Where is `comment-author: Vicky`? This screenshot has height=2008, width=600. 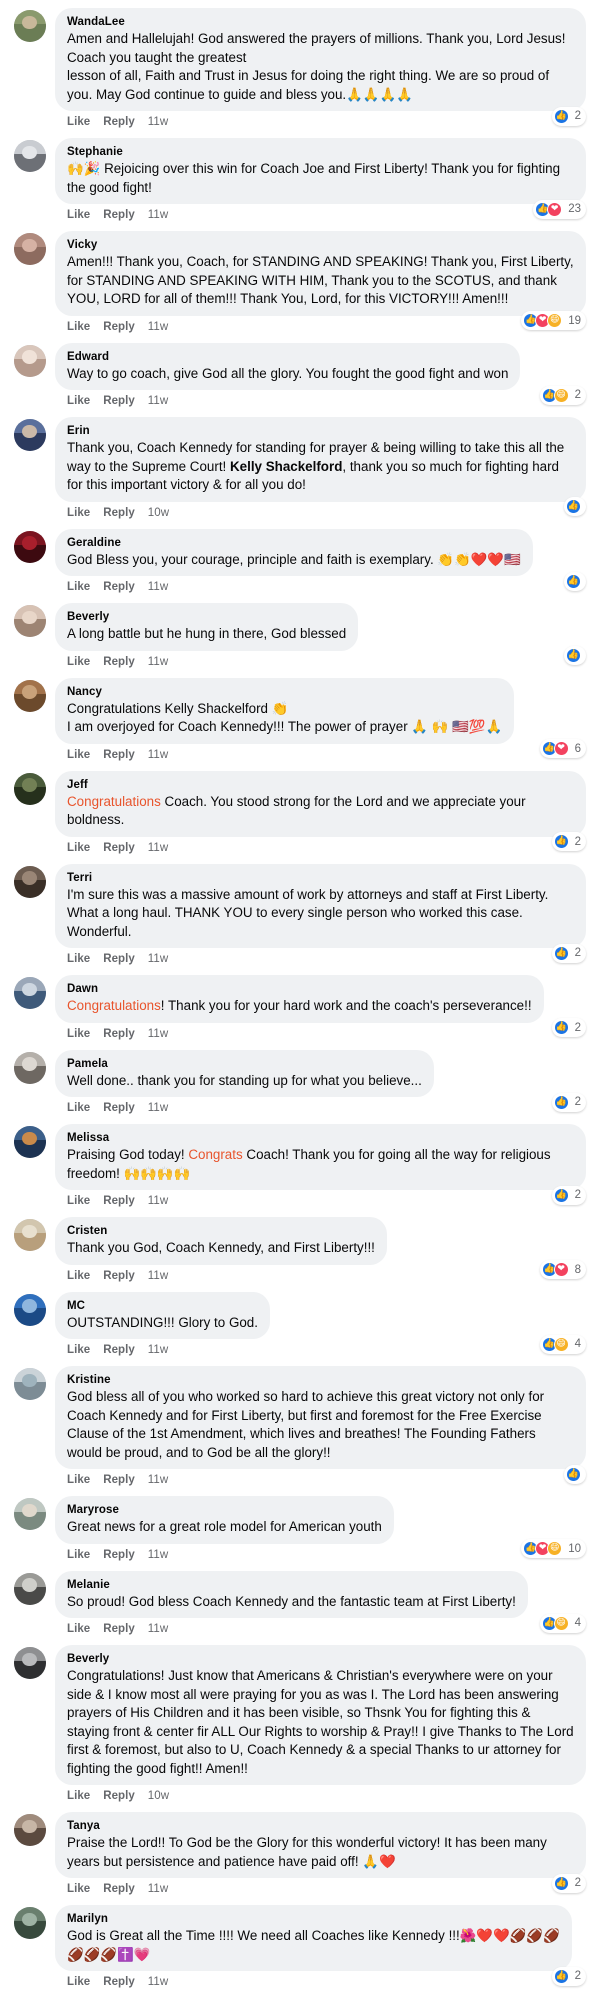
comment-author: Vicky is located at coordinates (320, 245).